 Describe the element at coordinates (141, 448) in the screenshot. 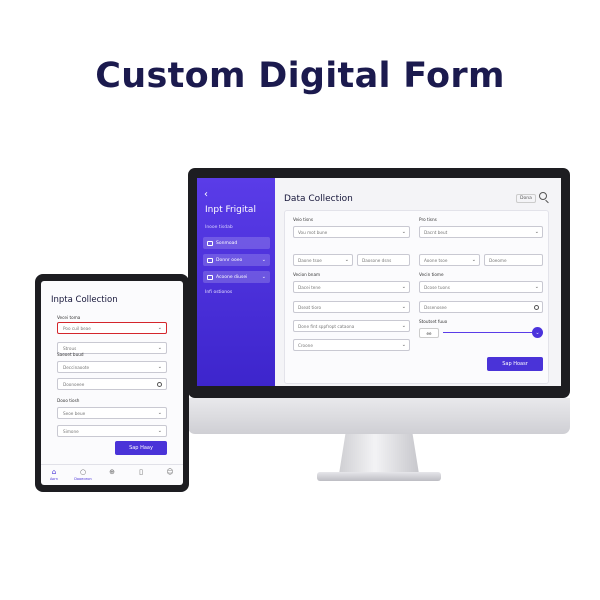

I see `tablet-submit-button: Sap Haay` at that location.